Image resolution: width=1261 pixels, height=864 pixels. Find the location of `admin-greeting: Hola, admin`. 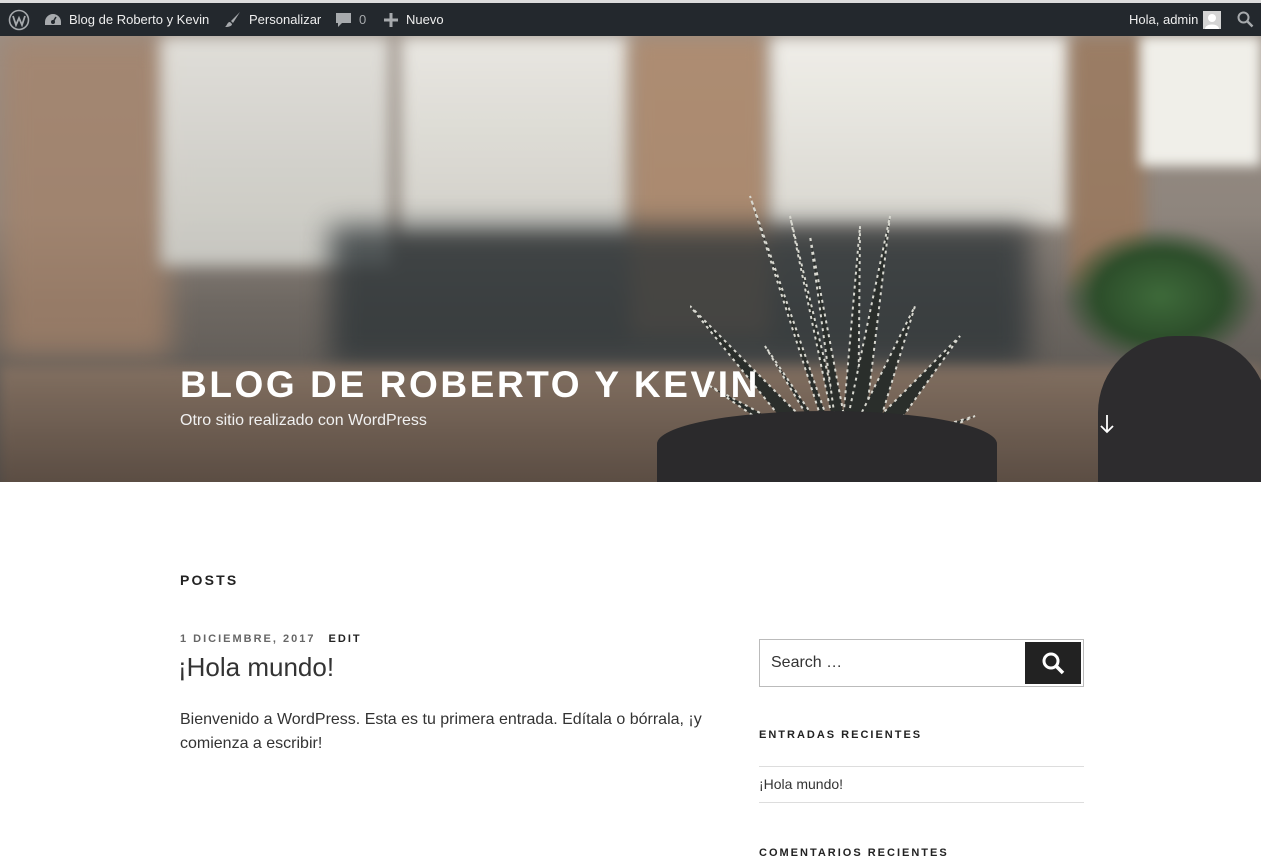

admin-greeting: Hola, admin is located at coordinates (1164, 19).